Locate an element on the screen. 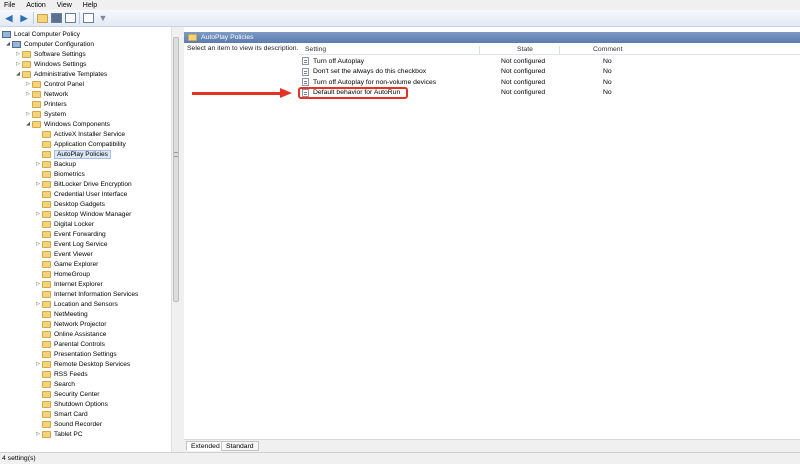 Image resolution: width=800 pixels, height=464 pixels. filter-icon: ▼ is located at coordinates (103, 18).